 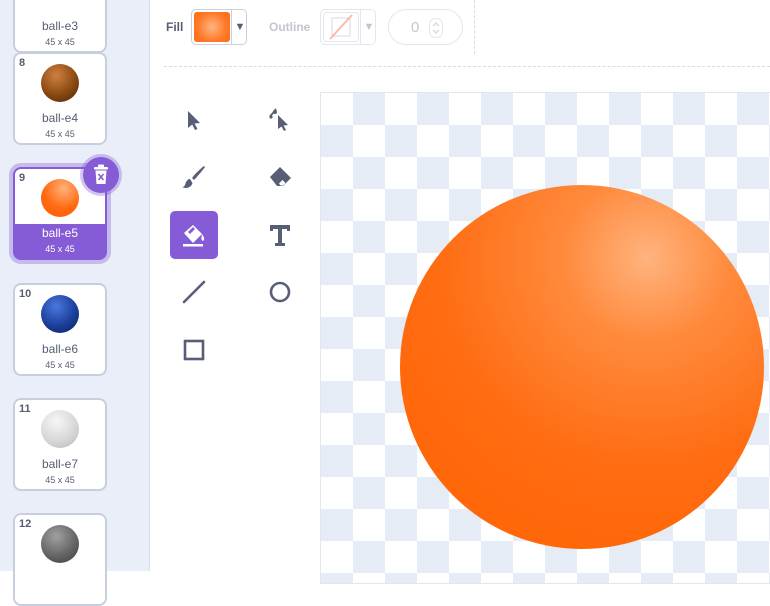 I want to click on costume-item-ball-e4: 8 ball-e4 45 x 45, so click(x=60, y=98).